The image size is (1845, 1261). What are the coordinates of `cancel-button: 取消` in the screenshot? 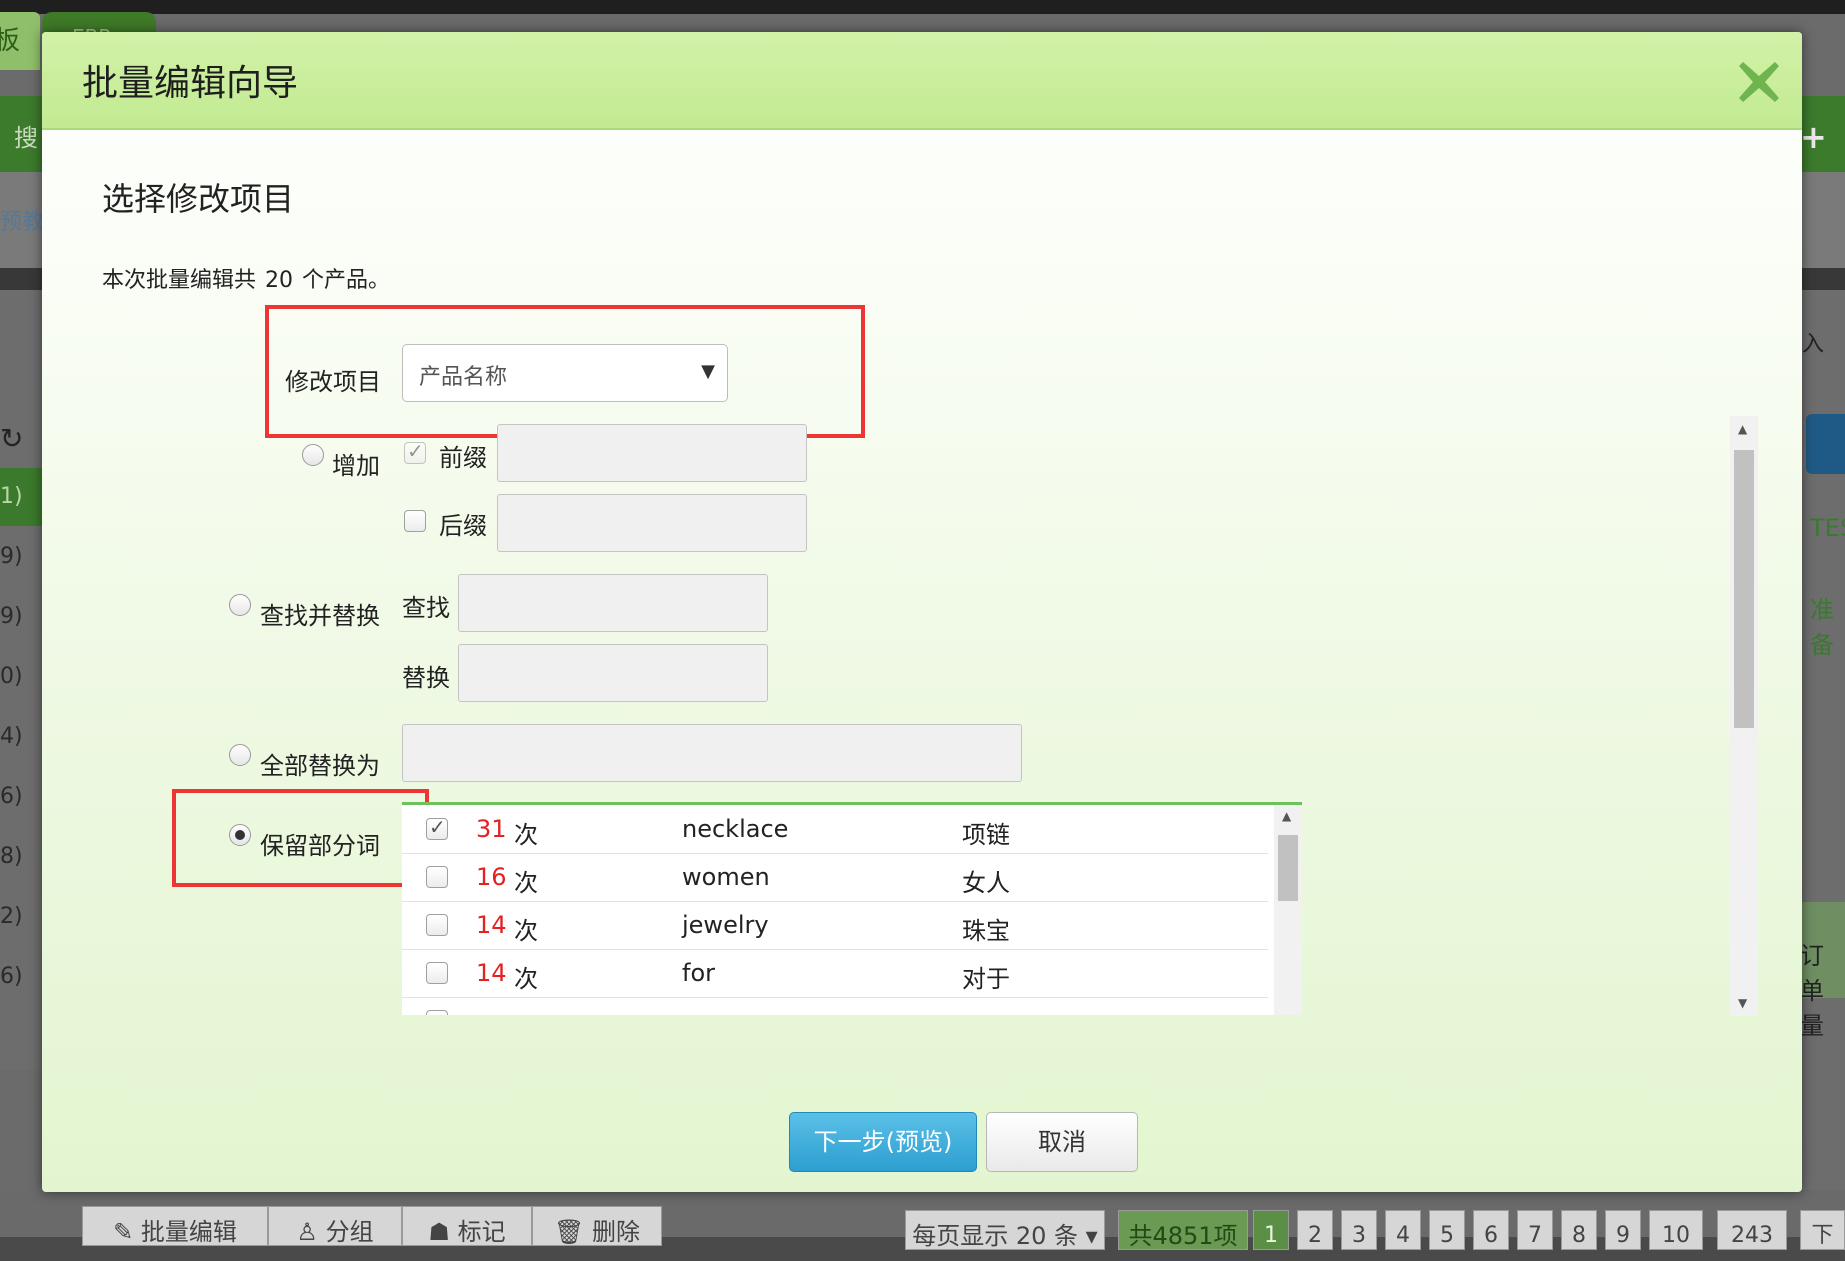 It's located at (1062, 1142).